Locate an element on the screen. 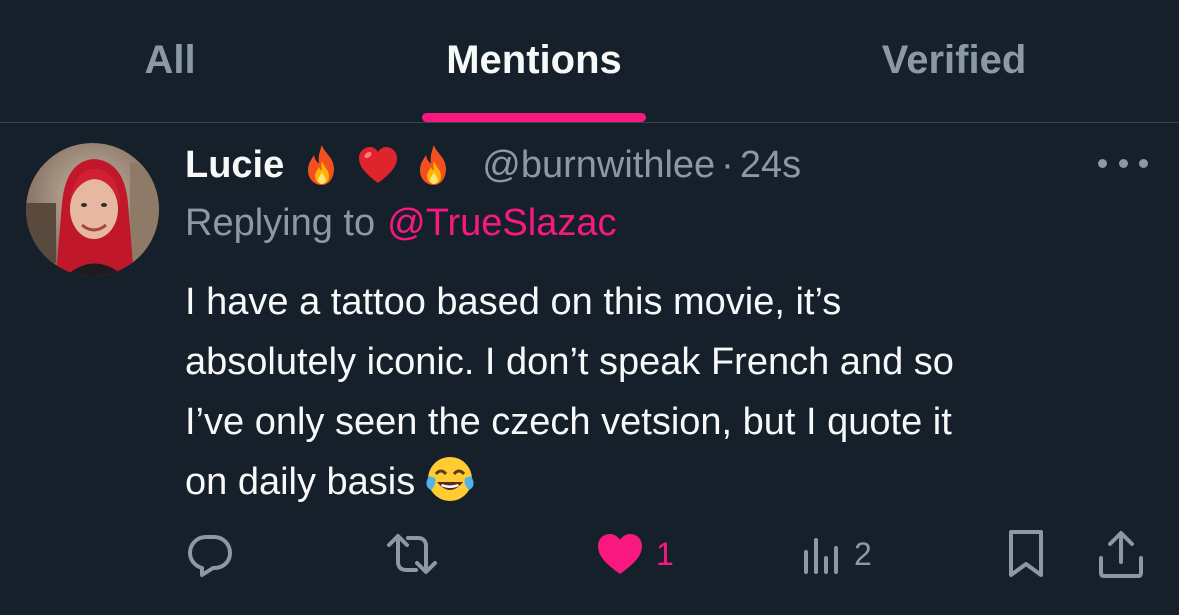 Image resolution: width=1179 pixels, height=615 pixels. red-heart-emoji-icon is located at coordinates (378, 165).